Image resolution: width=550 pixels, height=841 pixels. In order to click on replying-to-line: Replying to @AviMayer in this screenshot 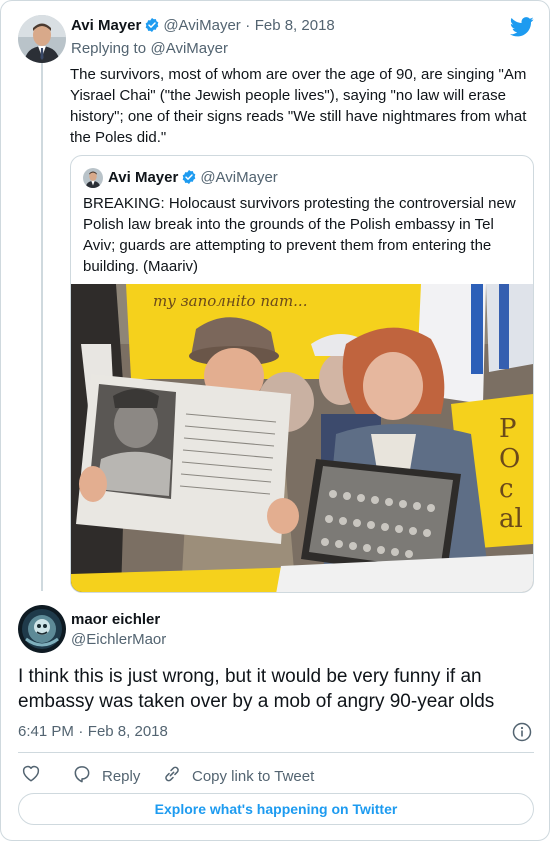, I will do `click(149, 49)`.